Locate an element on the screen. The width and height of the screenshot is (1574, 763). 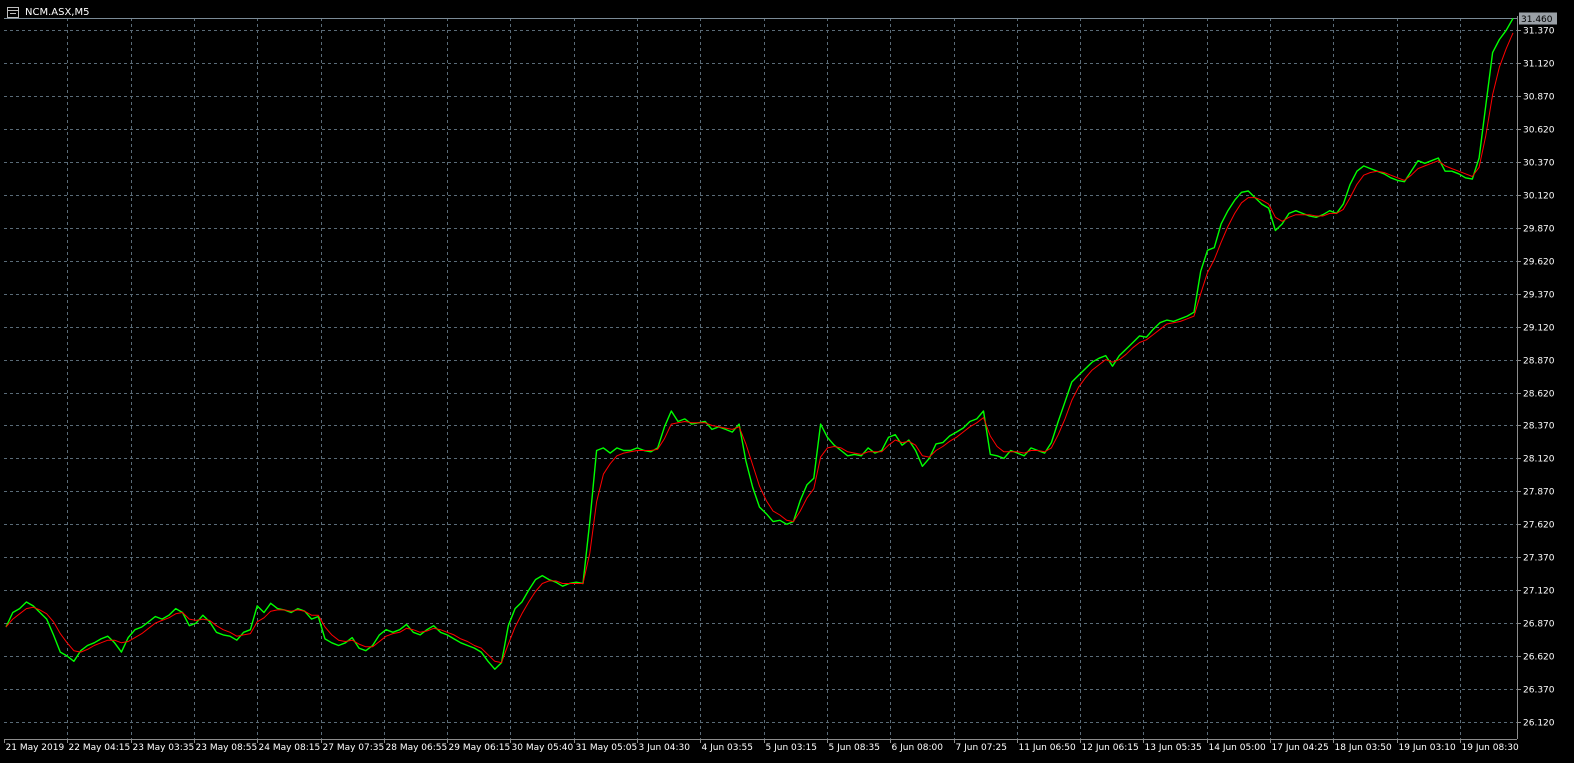
x-tick-label: 19 Jun 08:30 is located at coordinates (1490, 748).